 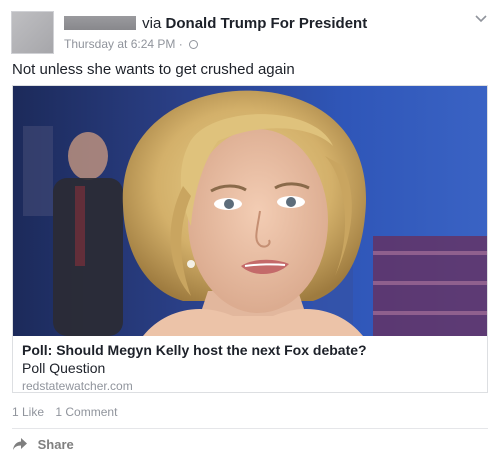 What do you see at coordinates (267, 23) in the screenshot?
I see `page-name-link: Donald Trump For President` at bounding box center [267, 23].